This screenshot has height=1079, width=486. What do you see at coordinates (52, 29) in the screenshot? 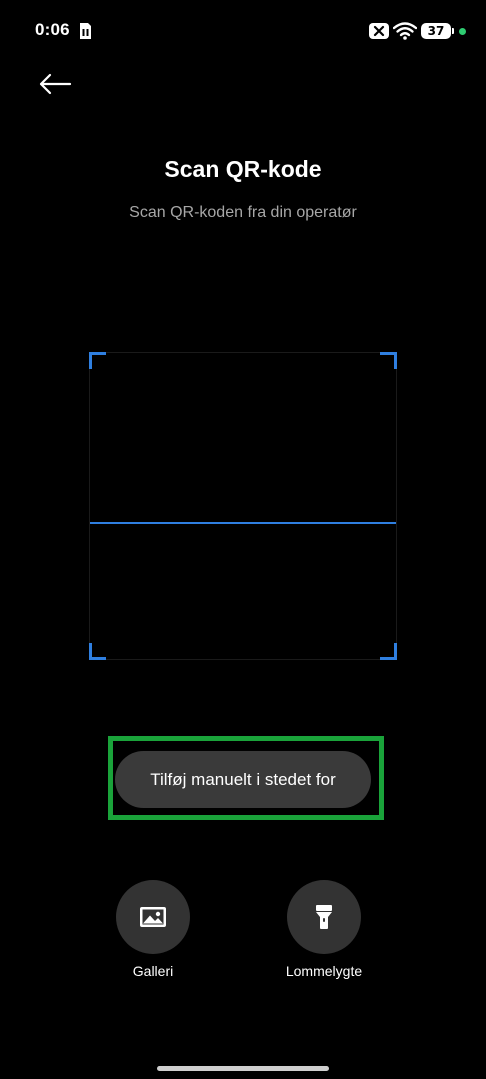
I see `status-time: 0:06` at bounding box center [52, 29].